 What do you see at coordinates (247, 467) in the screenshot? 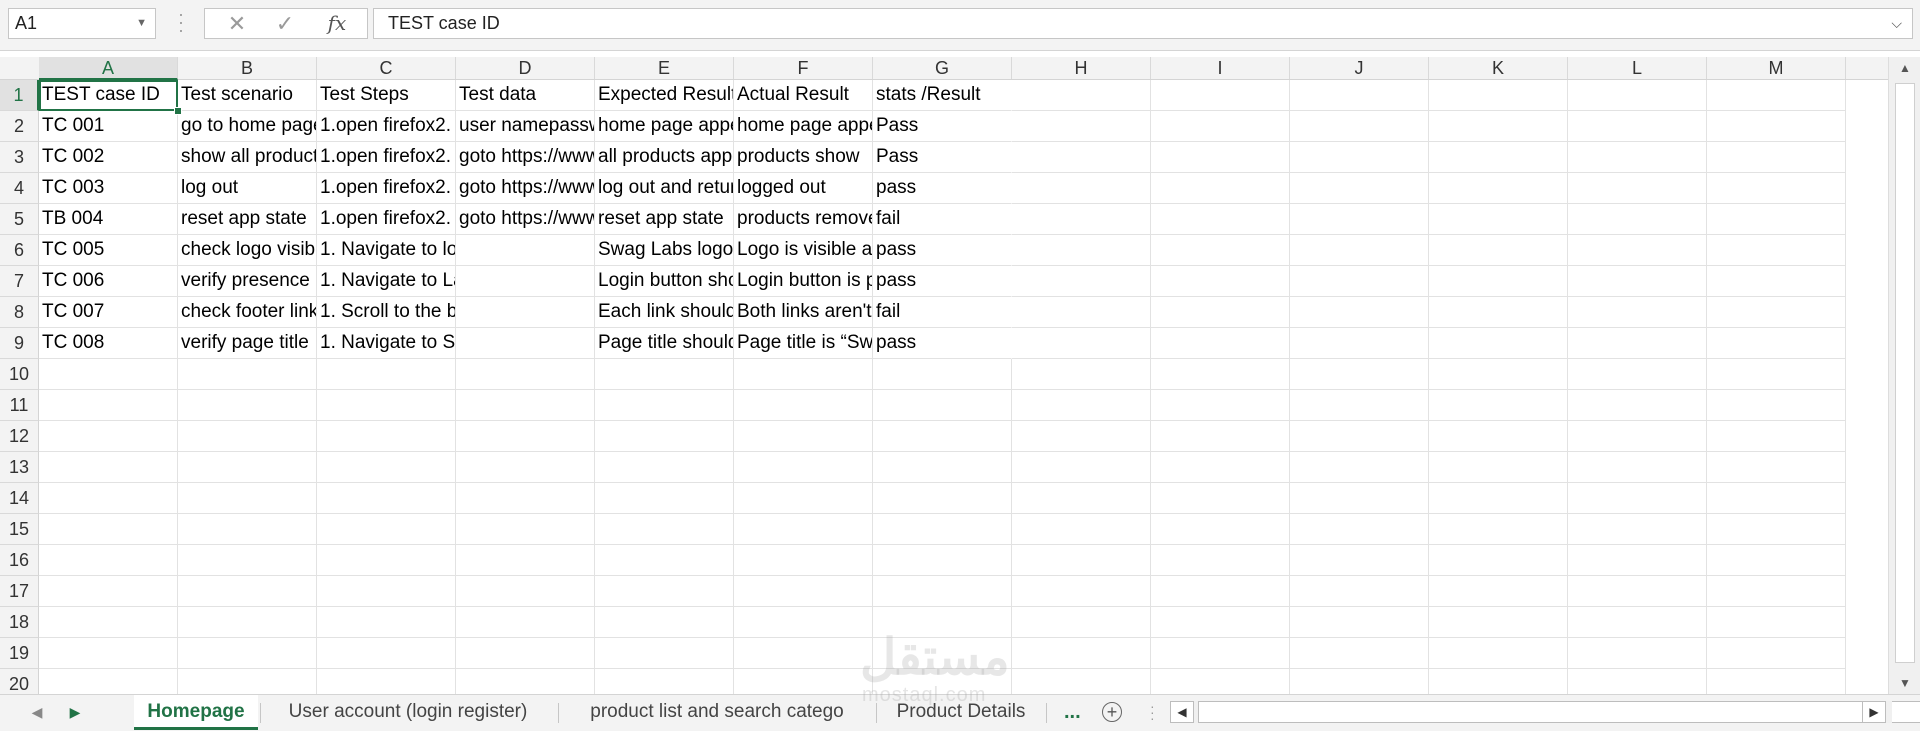
I see `cell-B13` at bounding box center [247, 467].